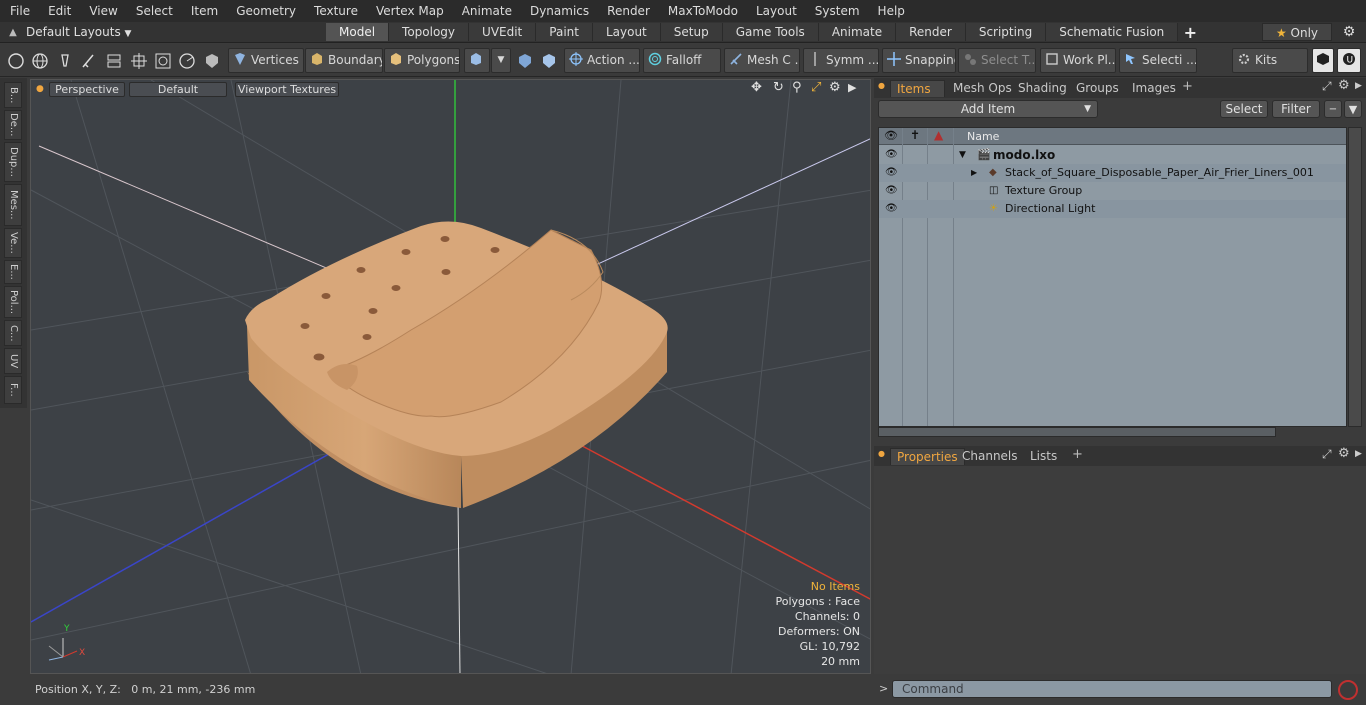  Describe the element at coordinates (16, 61) in the screenshot. I see `circle-select-icon` at that location.